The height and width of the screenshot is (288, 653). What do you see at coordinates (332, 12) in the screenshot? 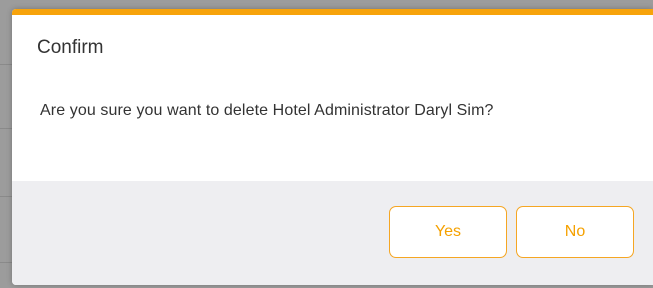
I see `dialog-accent-bar` at bounding box center [332, 12].